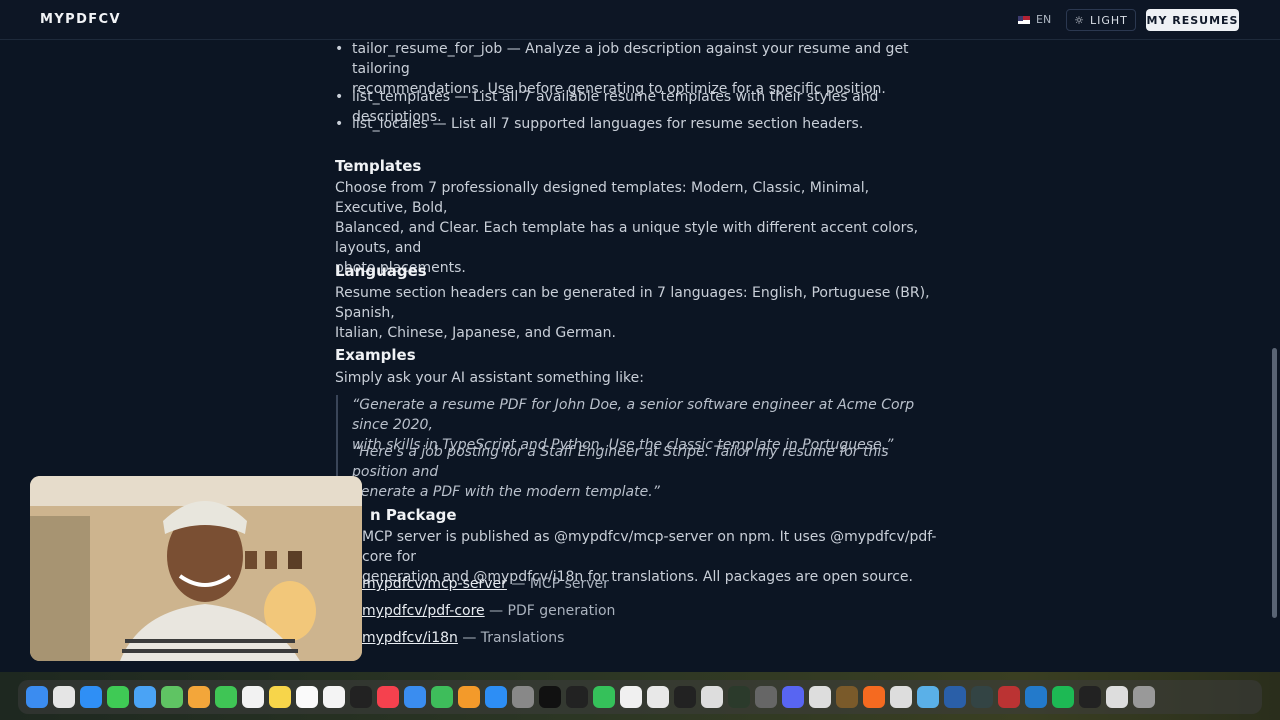 This screenshot has width=1280, height=720. Describe the element at coordinates (1274, 483) in the screenshot. I see `scrollbar-thumb` at that location.